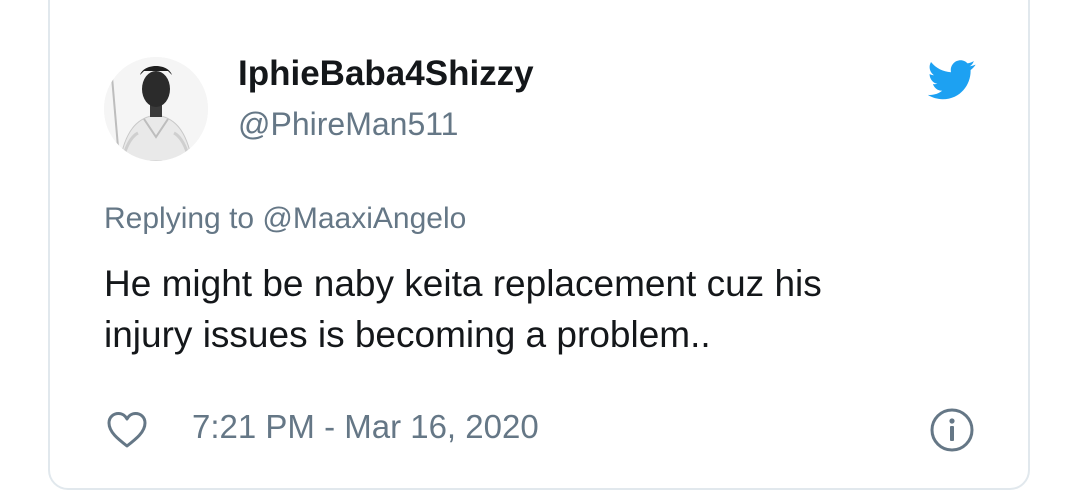  I want to click on display-name: IphieBaba4Shizzy, so click(386, 74).